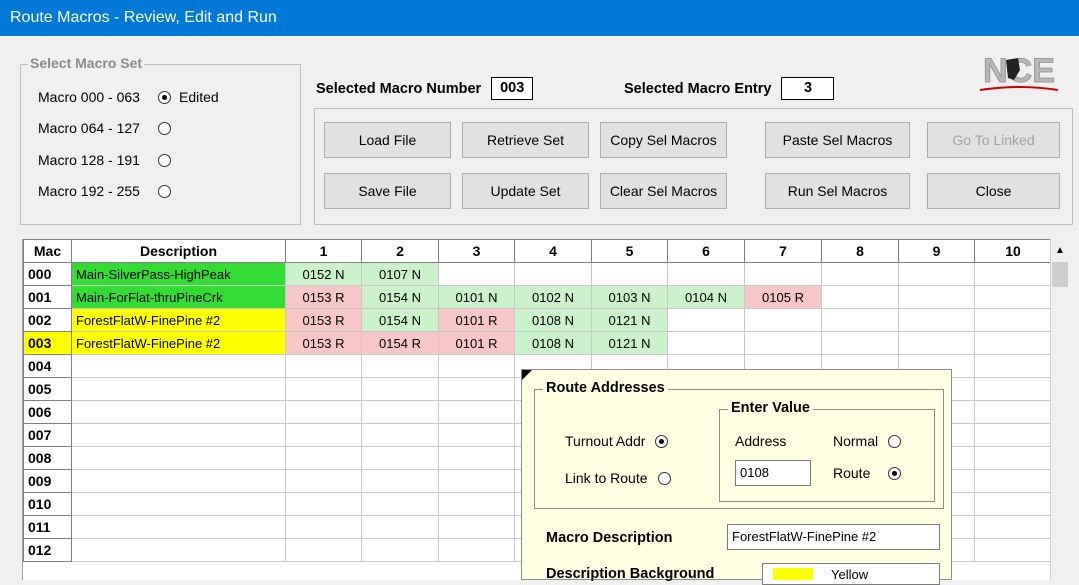 The width and height of the screenshot is (1079, 585). Describe the element at coordinates (664, 478) in the screenshot. I see `link-to-route-radio` at that location.